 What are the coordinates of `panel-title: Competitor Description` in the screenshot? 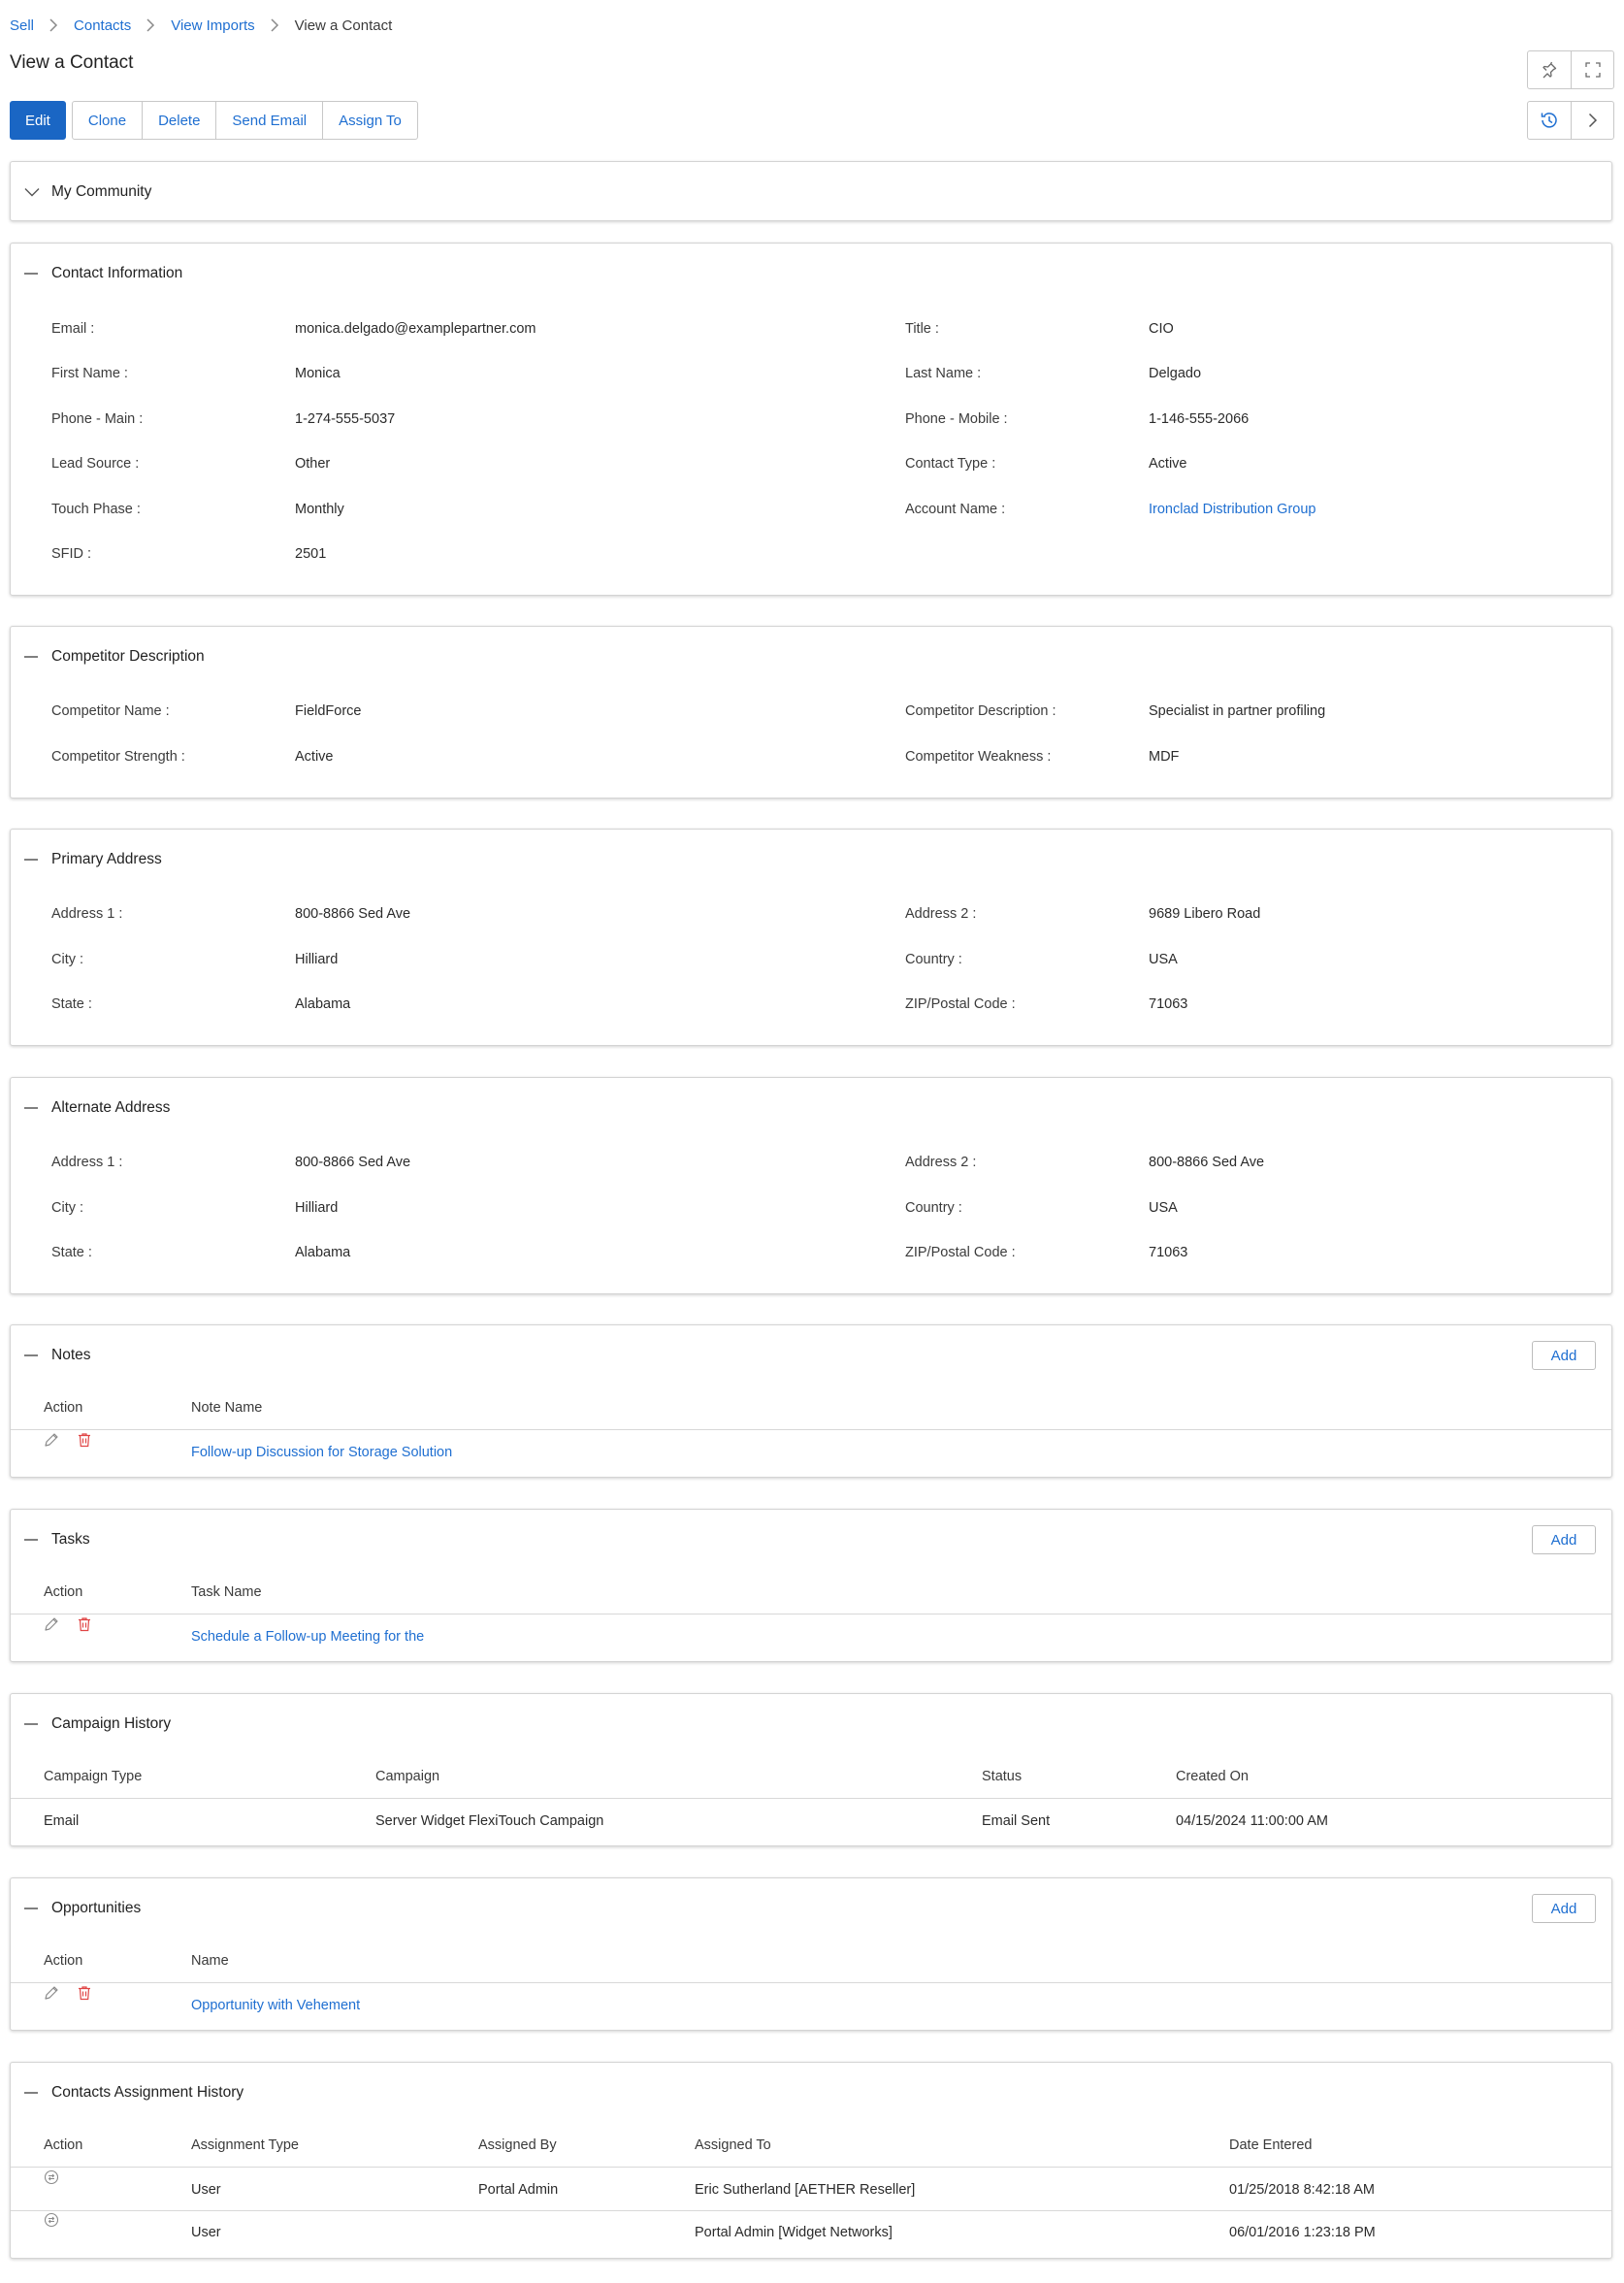 It's located at (128, 656).